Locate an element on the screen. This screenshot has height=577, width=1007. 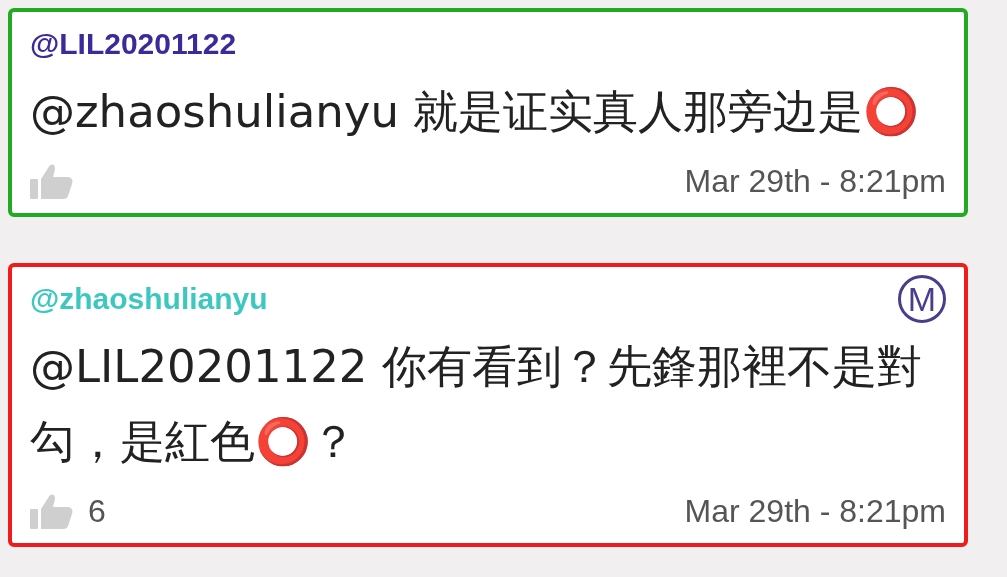
like-count: 6 is located at coordinates (97, 511).